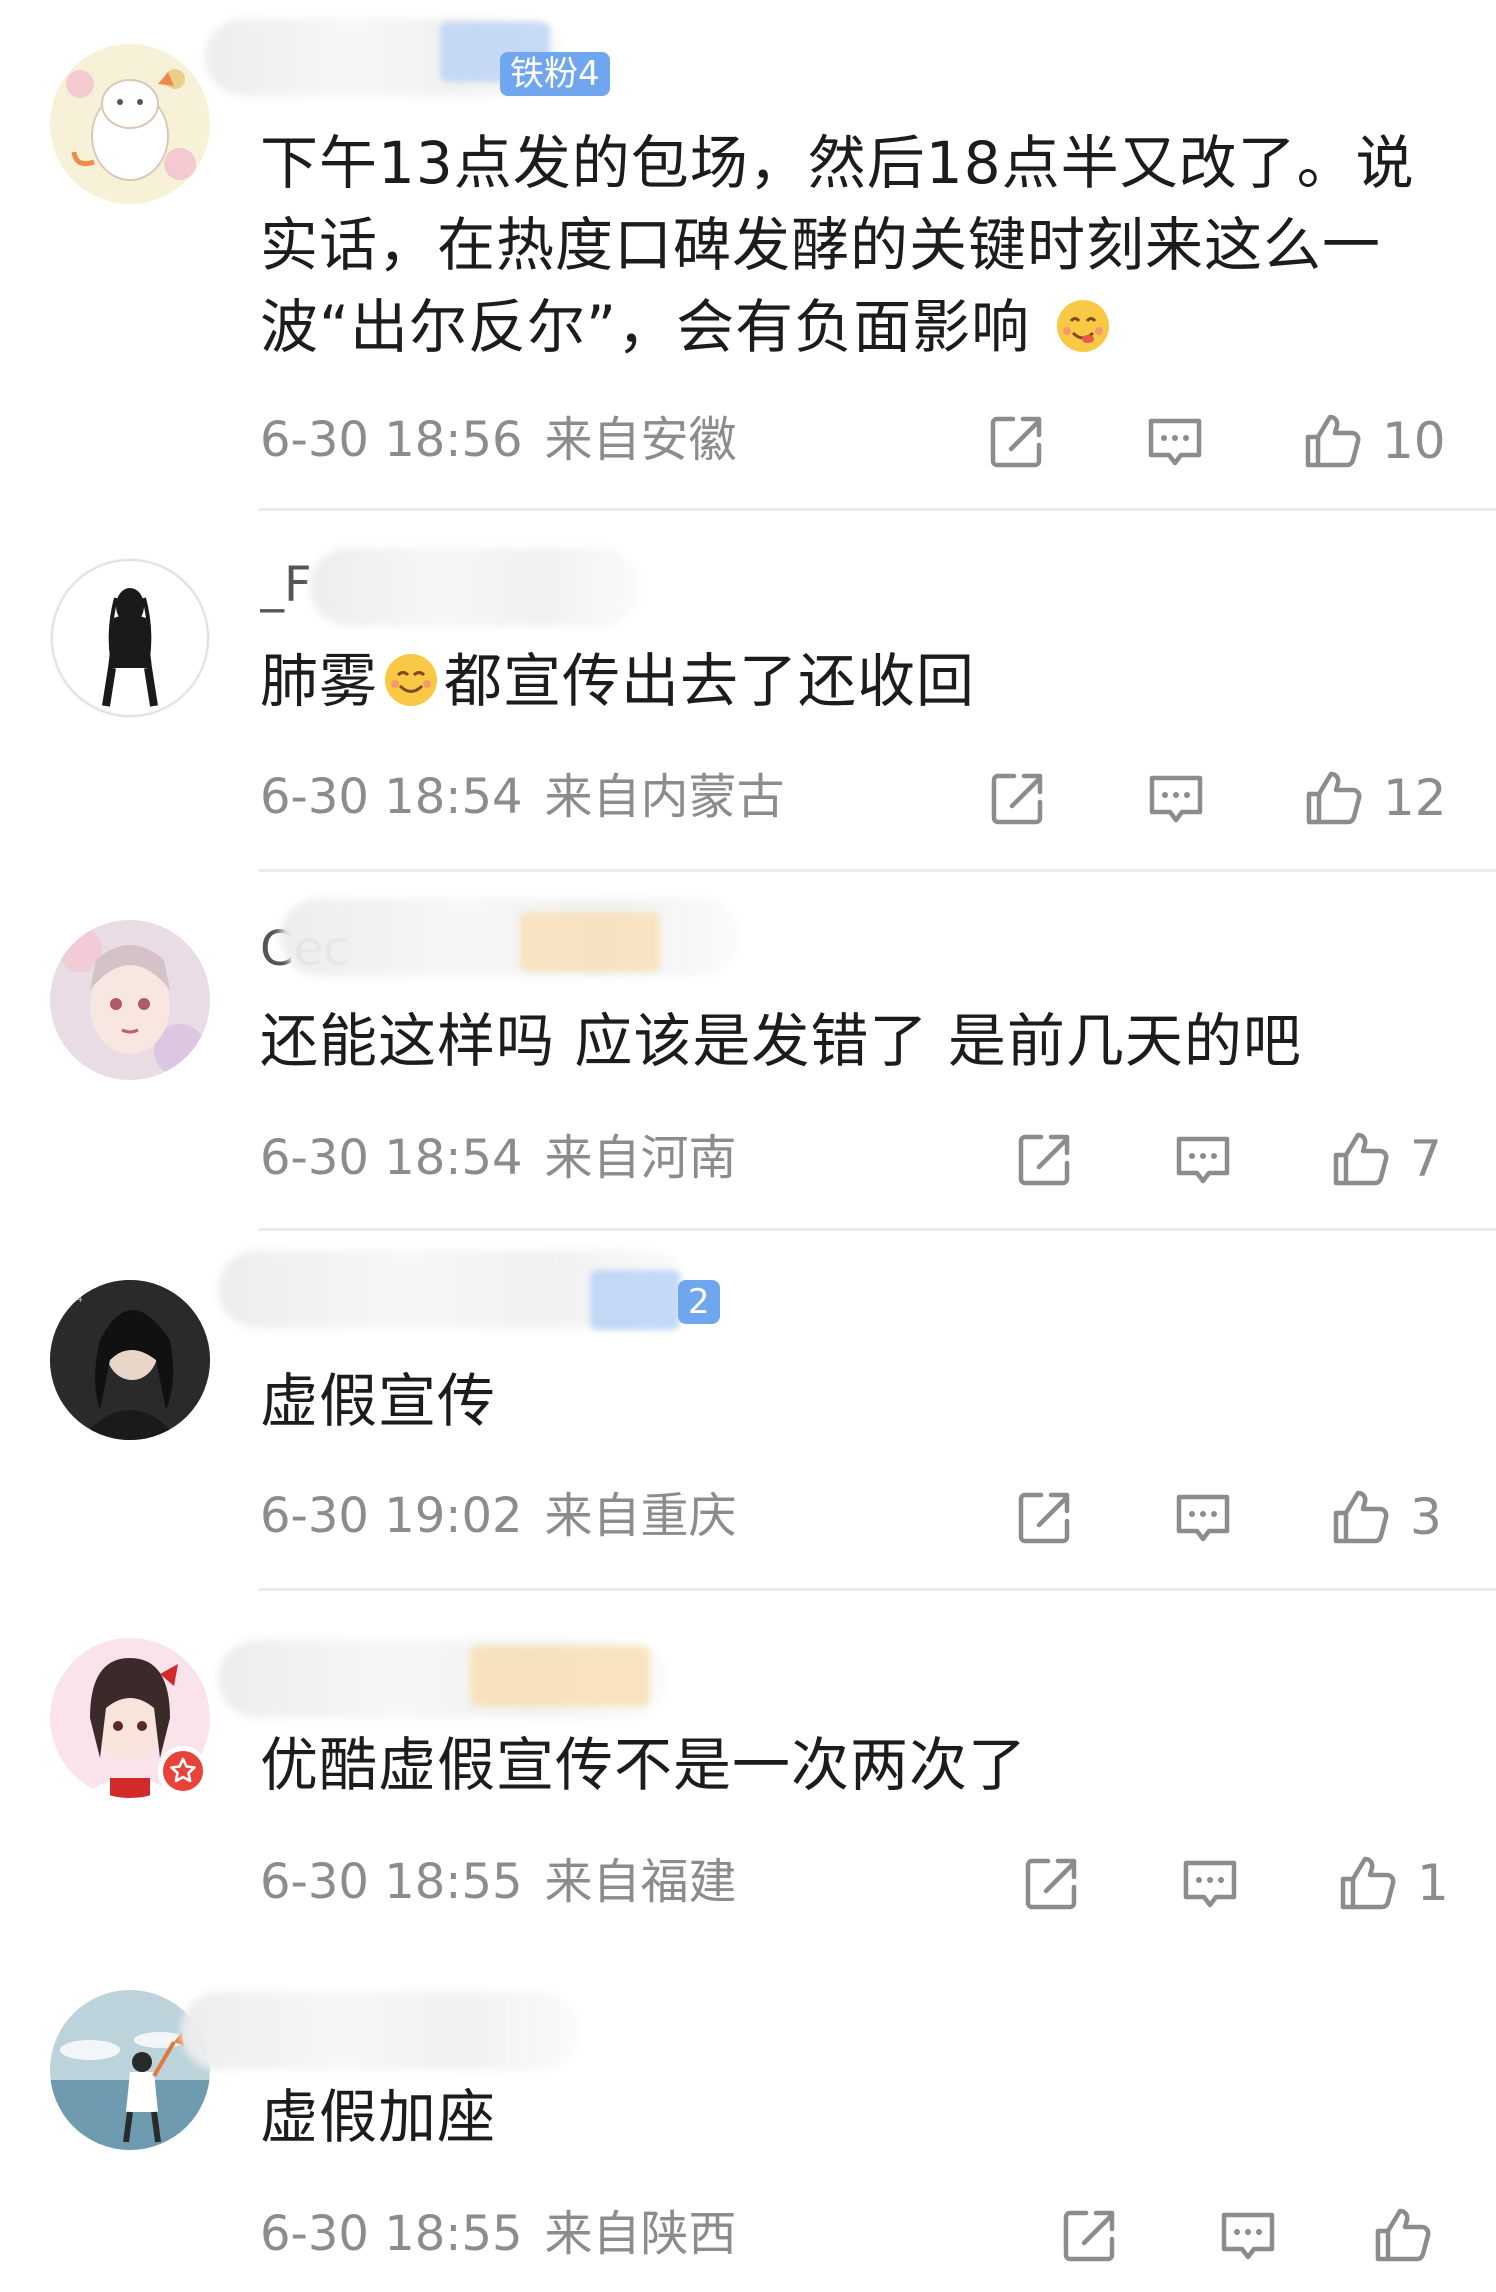  I want to click on like-count: 3, so click(1426, 1517).